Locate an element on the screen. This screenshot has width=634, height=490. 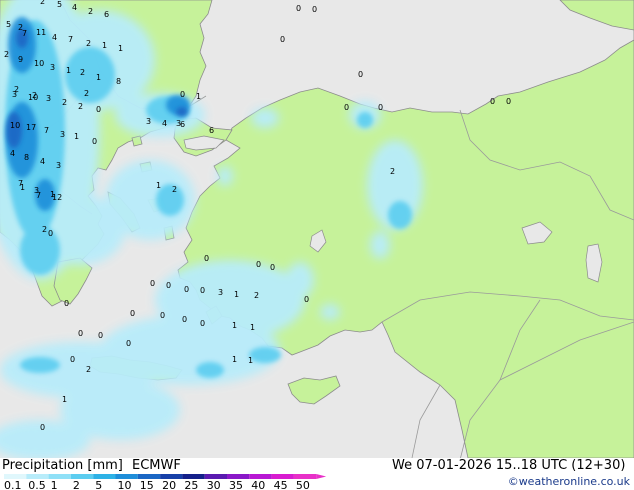
scale-tick-label: 50 is located at coordinates (303, 484).